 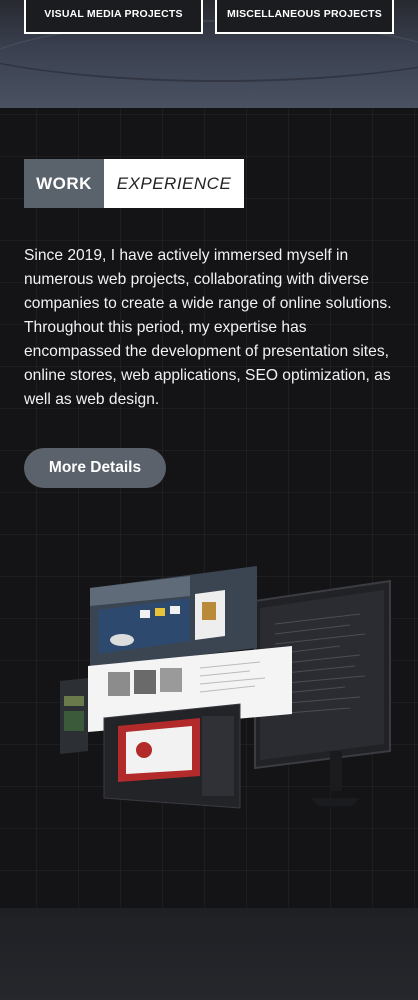 I want to click on section-heading: WORK EXPERIENCE, so click(x=134, y=183).